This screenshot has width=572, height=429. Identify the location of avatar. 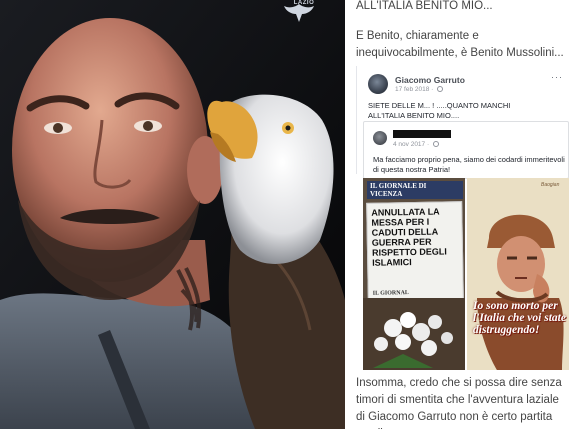
(378, 84).